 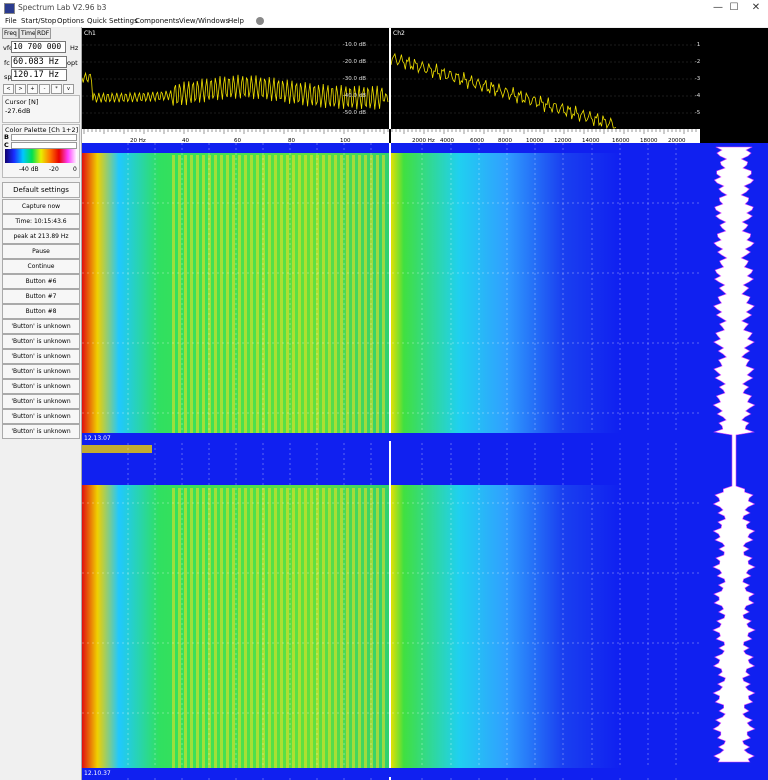 I want to click on close-button: ✕, so click(x=755, y=8).